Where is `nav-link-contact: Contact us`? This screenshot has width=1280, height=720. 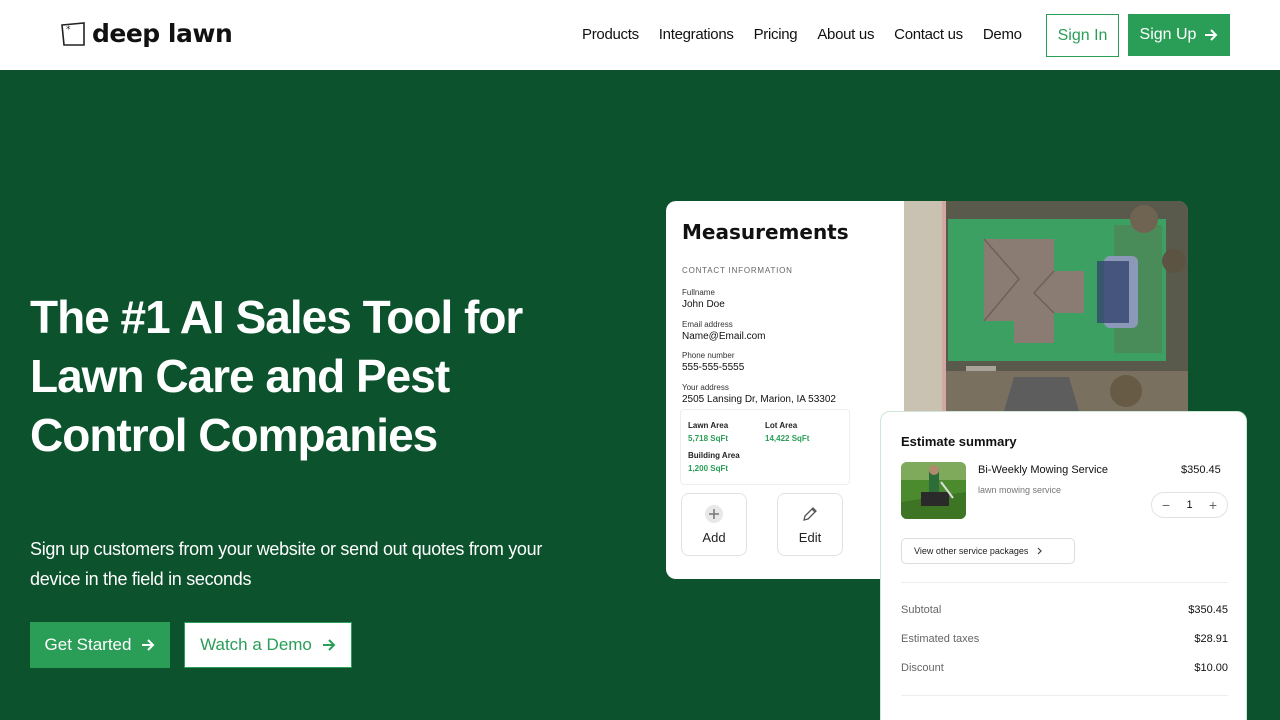
nav-link-contact: Contact us is located at coordinates (928, 35).